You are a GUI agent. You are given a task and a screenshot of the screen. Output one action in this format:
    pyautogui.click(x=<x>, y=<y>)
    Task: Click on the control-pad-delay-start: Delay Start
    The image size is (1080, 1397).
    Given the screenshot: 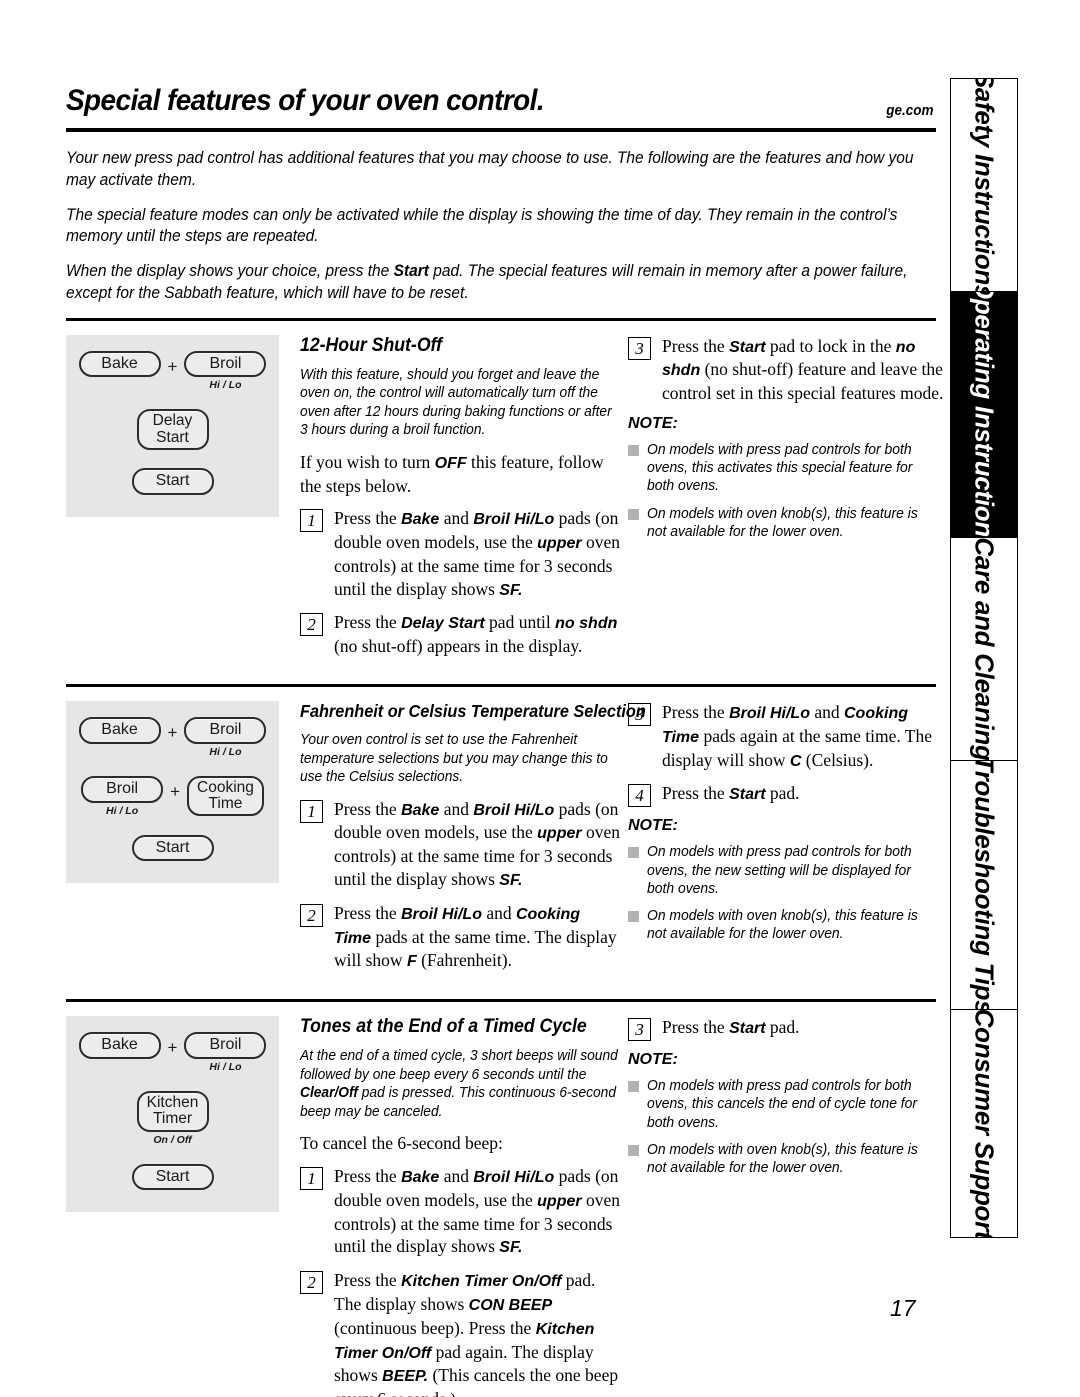 What is the action you would take?
    pyautogui.click(x=172, y=429)
    